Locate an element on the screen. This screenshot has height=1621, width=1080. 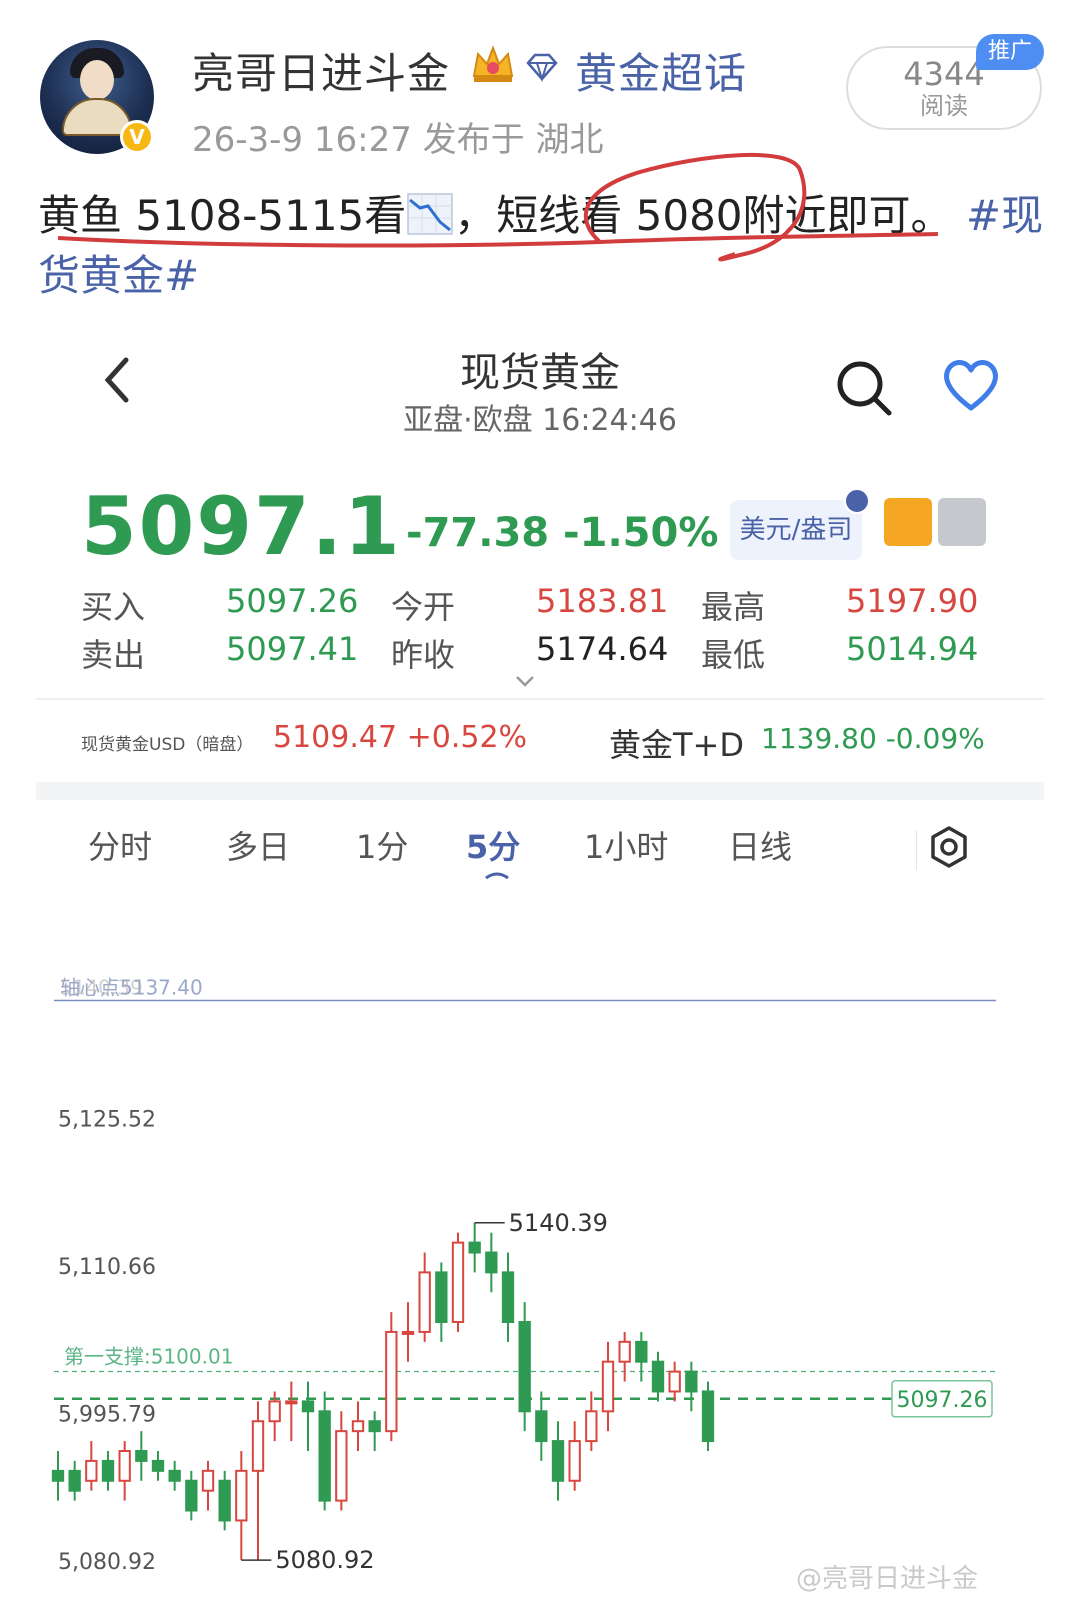
min-label: 5080.92 is located at coordinates (324, 1560).